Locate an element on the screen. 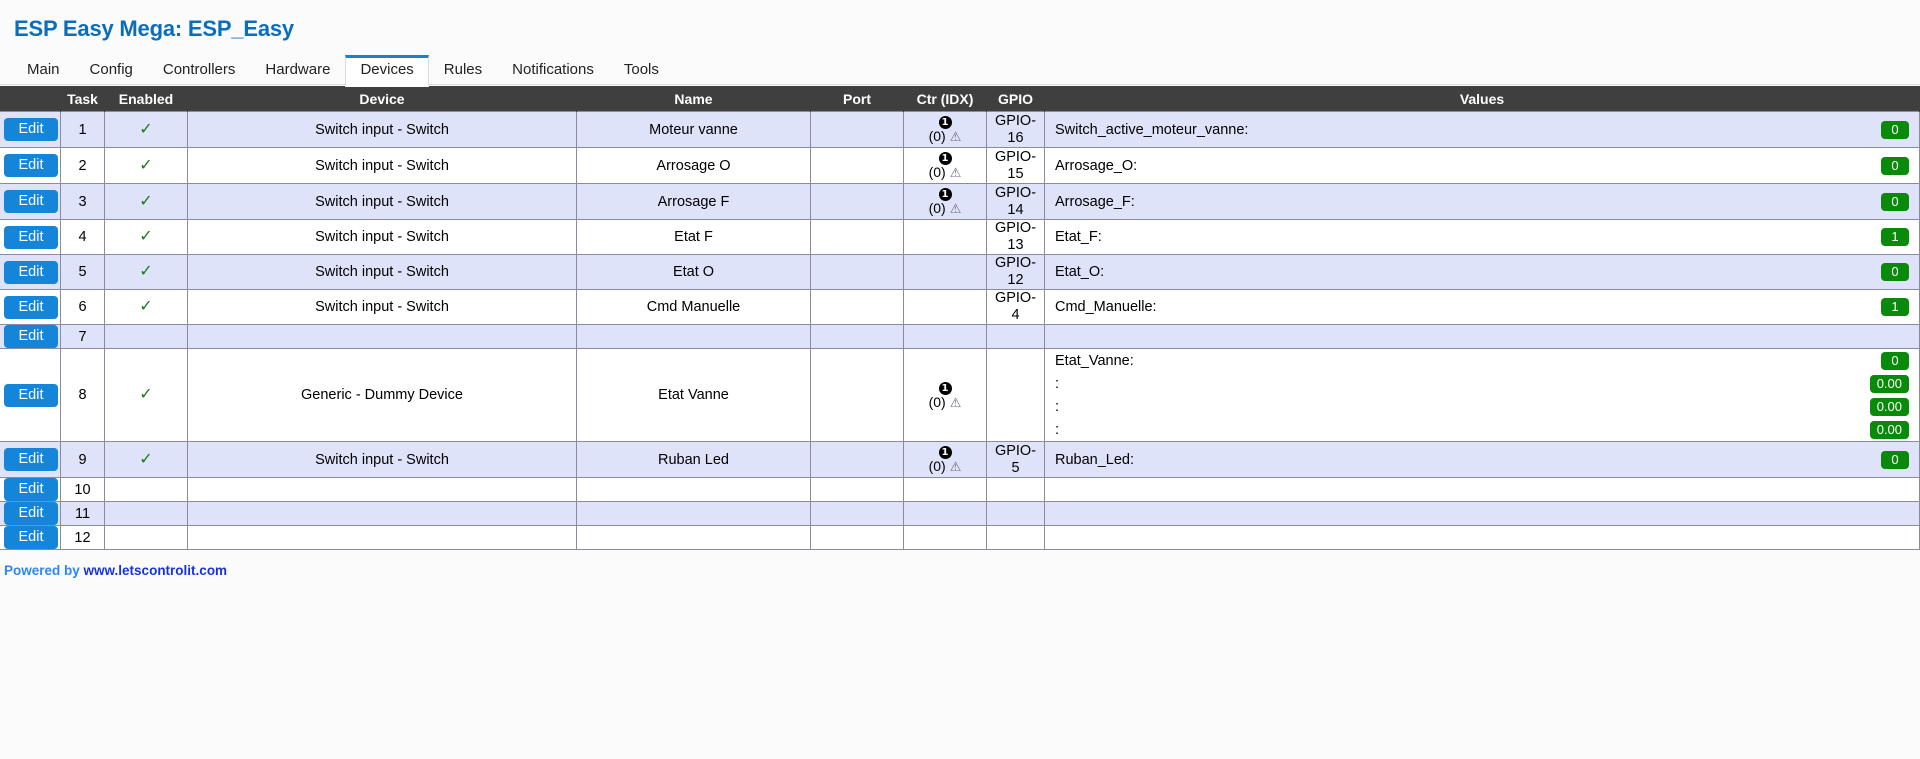 The image size is (1920, 759). gpio-label: GPIO-5 is located at coordinates (1015, 459).